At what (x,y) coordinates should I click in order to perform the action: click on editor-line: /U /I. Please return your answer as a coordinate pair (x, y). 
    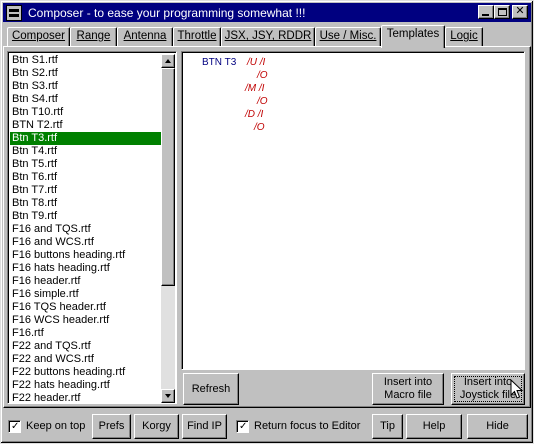
    Looking at the image, I should click on (256, 62).